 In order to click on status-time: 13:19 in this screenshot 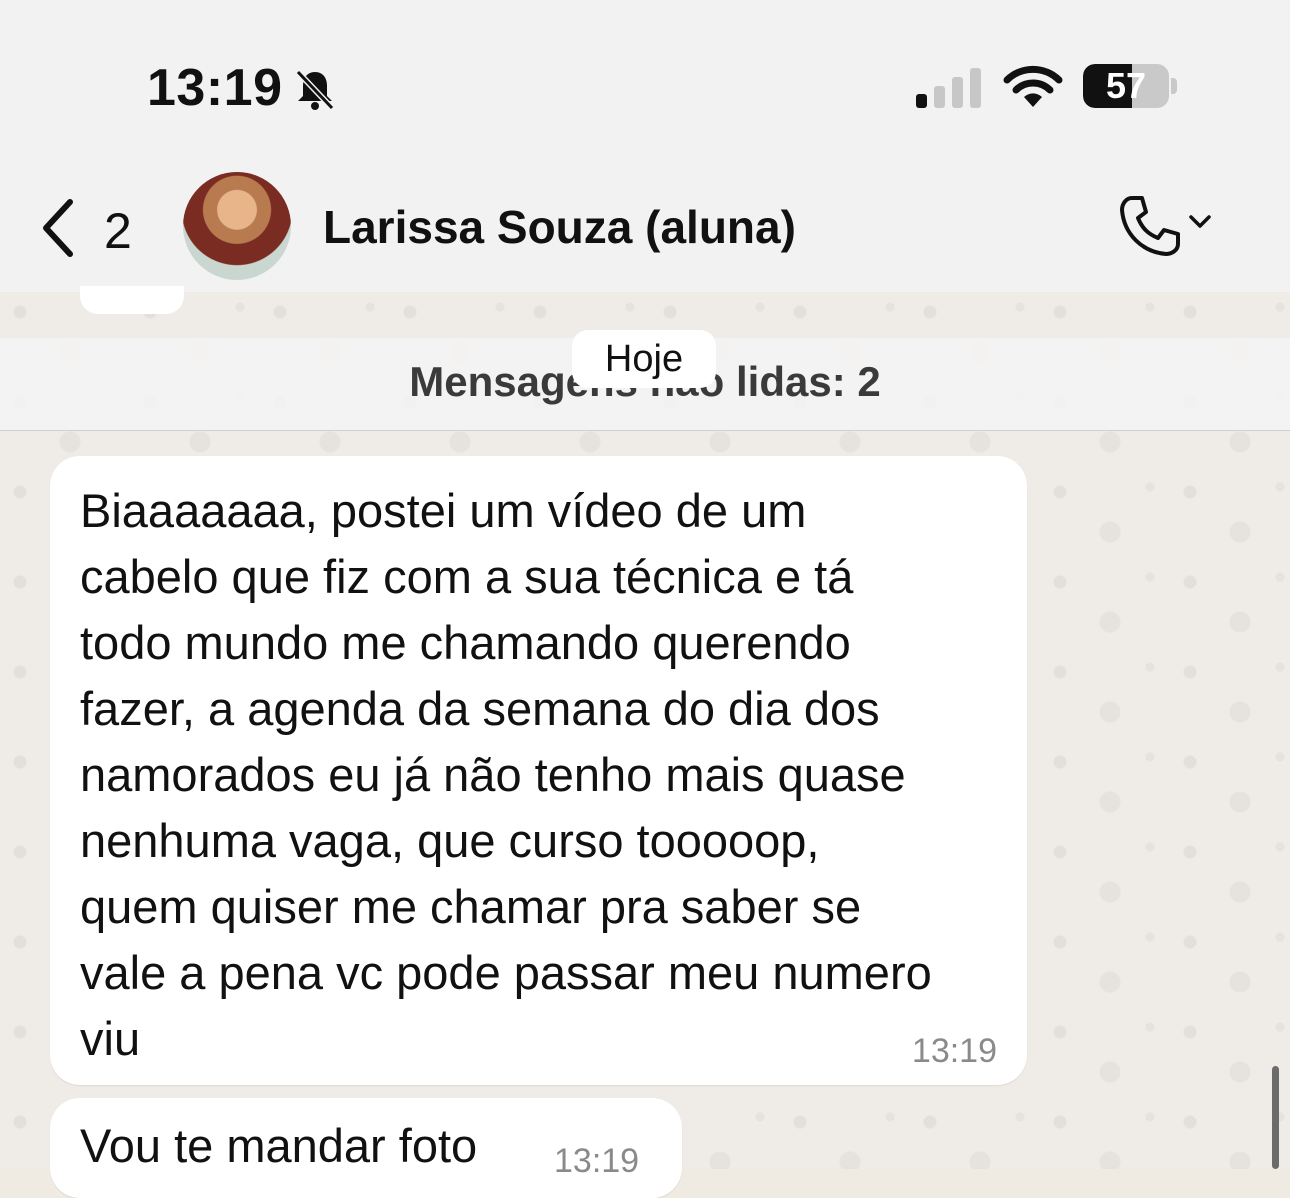, I will do `click(215, 88)`.